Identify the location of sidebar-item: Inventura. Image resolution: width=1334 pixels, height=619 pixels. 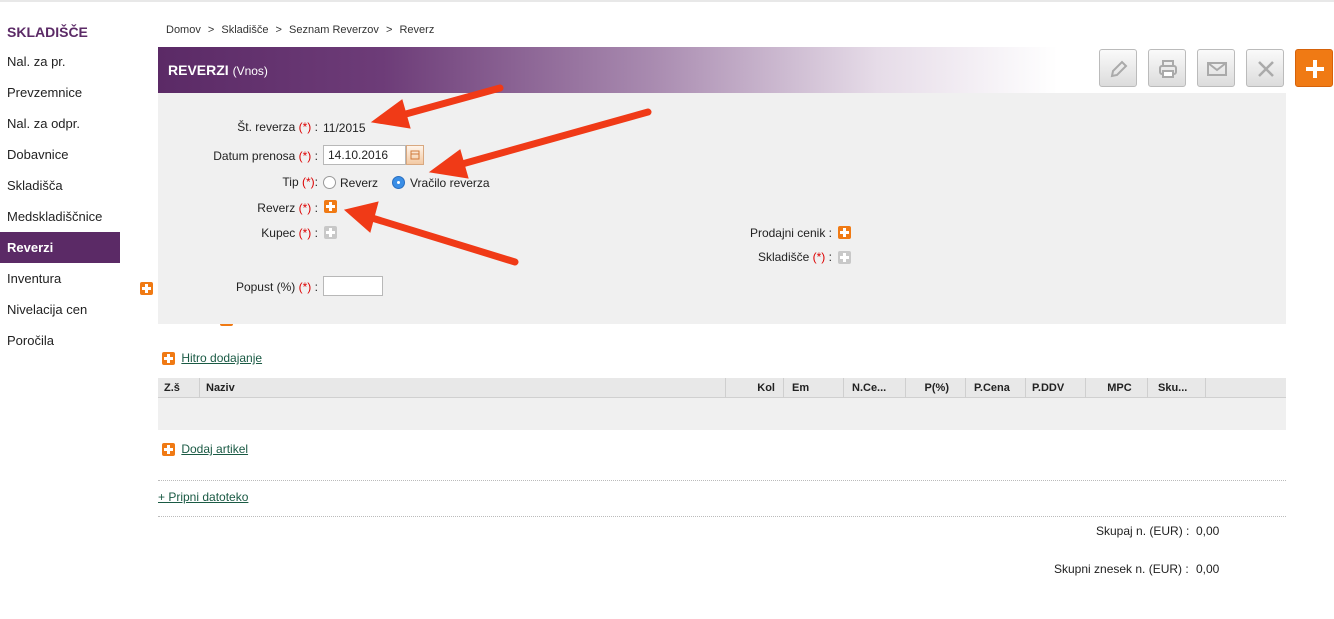
(104, 279).